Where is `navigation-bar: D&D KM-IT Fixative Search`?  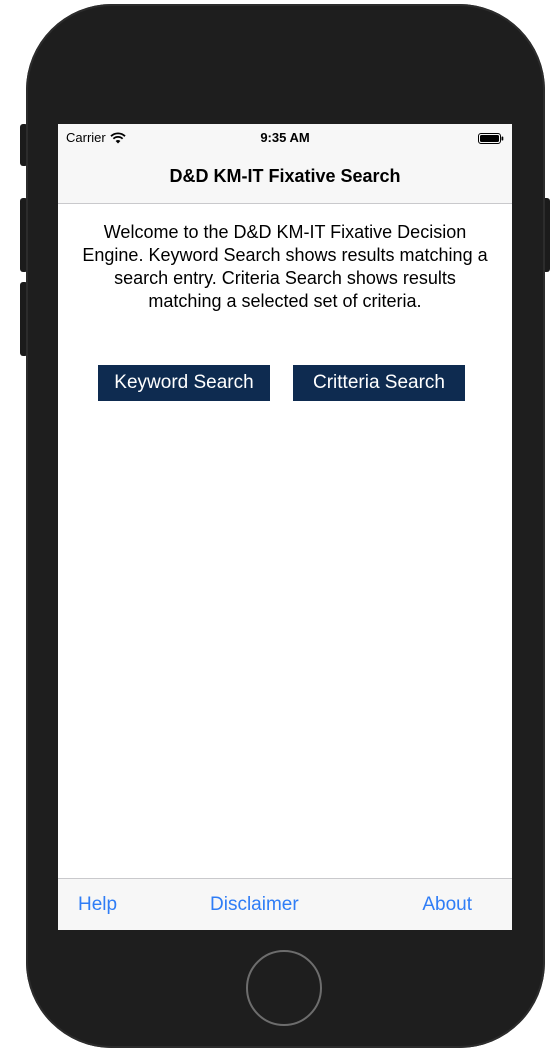 navigation-bar: D&D KM-IT Fixative Search is located at coordinates (285, 178).